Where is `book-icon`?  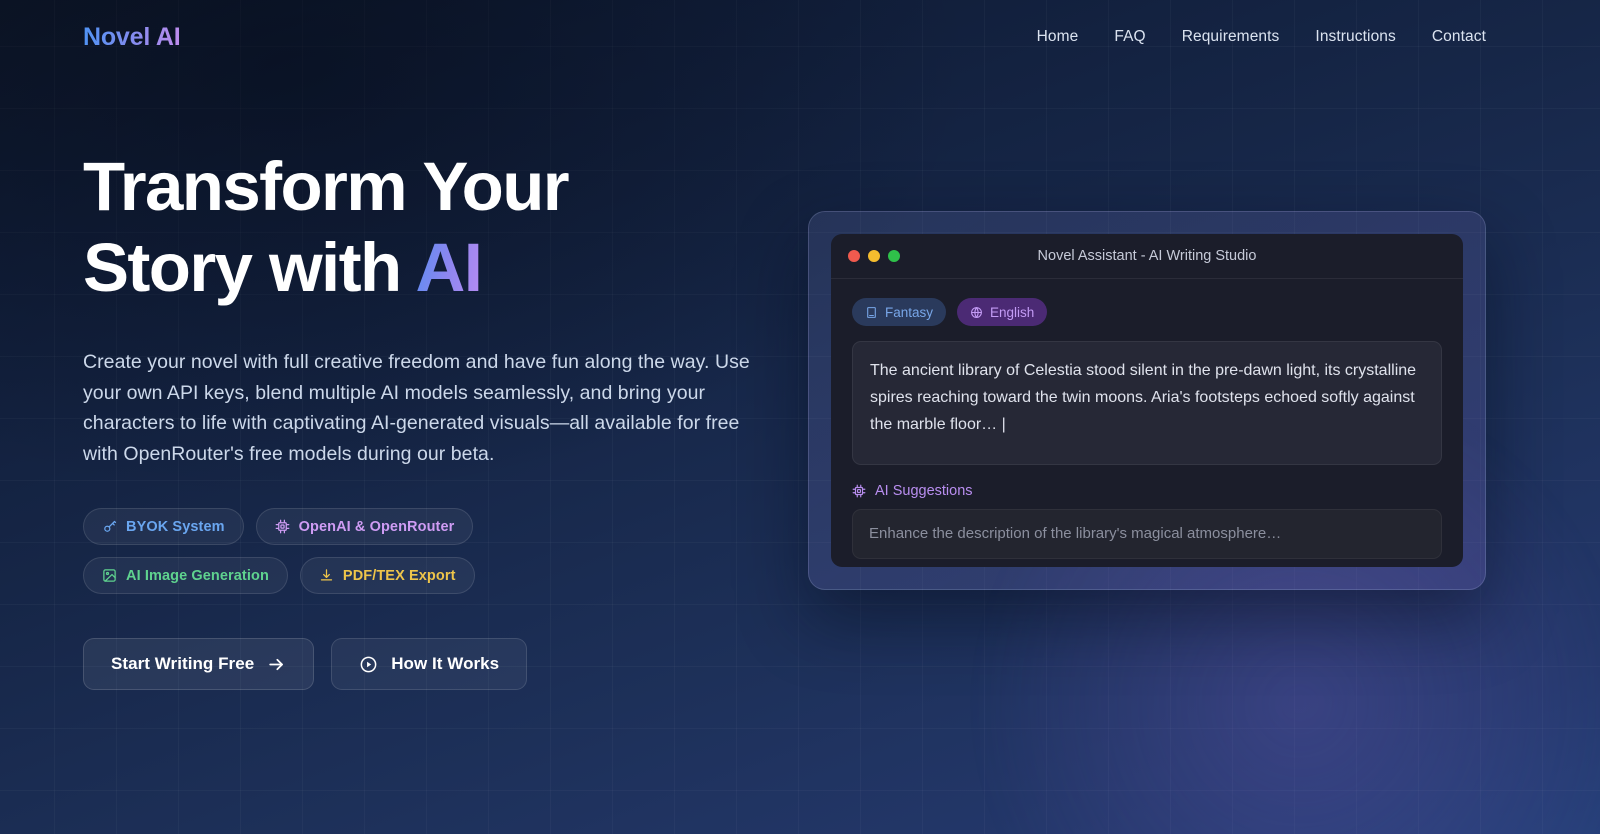 book-icon is located at coordinates (871, 312).